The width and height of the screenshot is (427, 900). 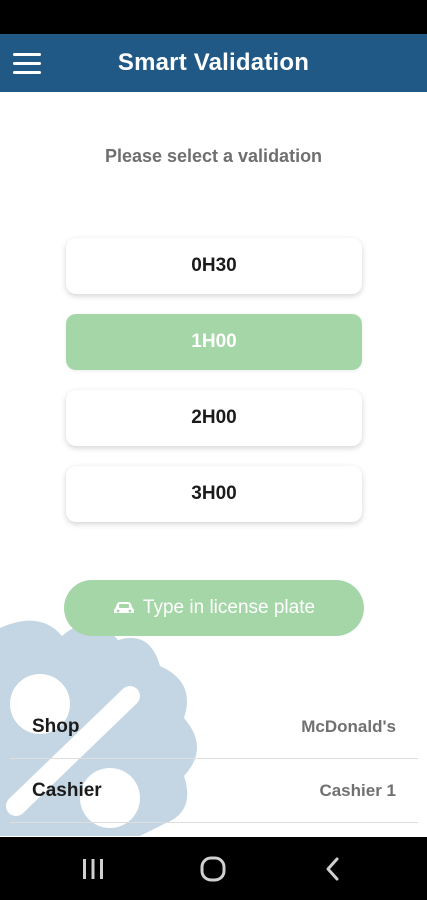 I want to click on app-bar: Smart Validation, so click(x=213, y=63).